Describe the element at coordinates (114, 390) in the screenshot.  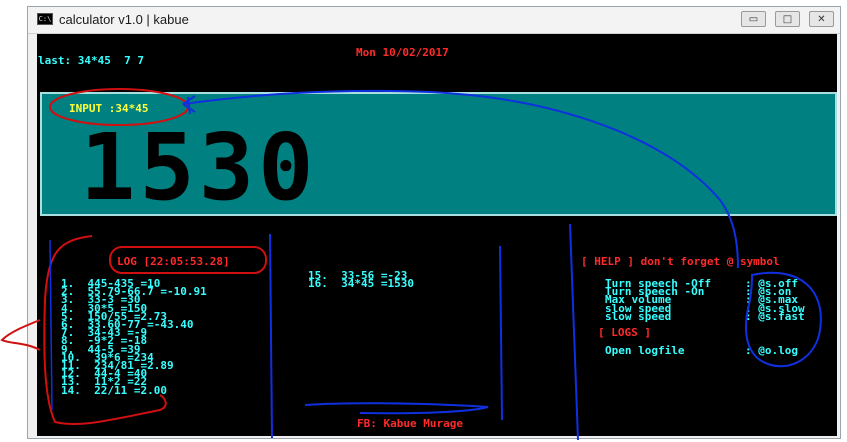
I see `list-item: 14. 22/11 =2.00` at that location.